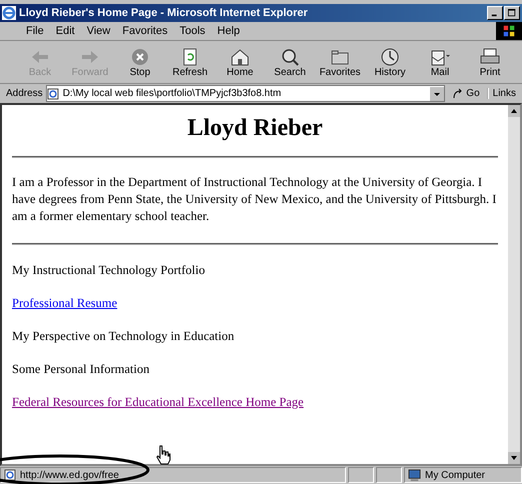 This screenshot has height=484, width=522. Describe the element at coordinates (81, 369) in the screenshot. I see `page-text: Some Personal Information` at that location.